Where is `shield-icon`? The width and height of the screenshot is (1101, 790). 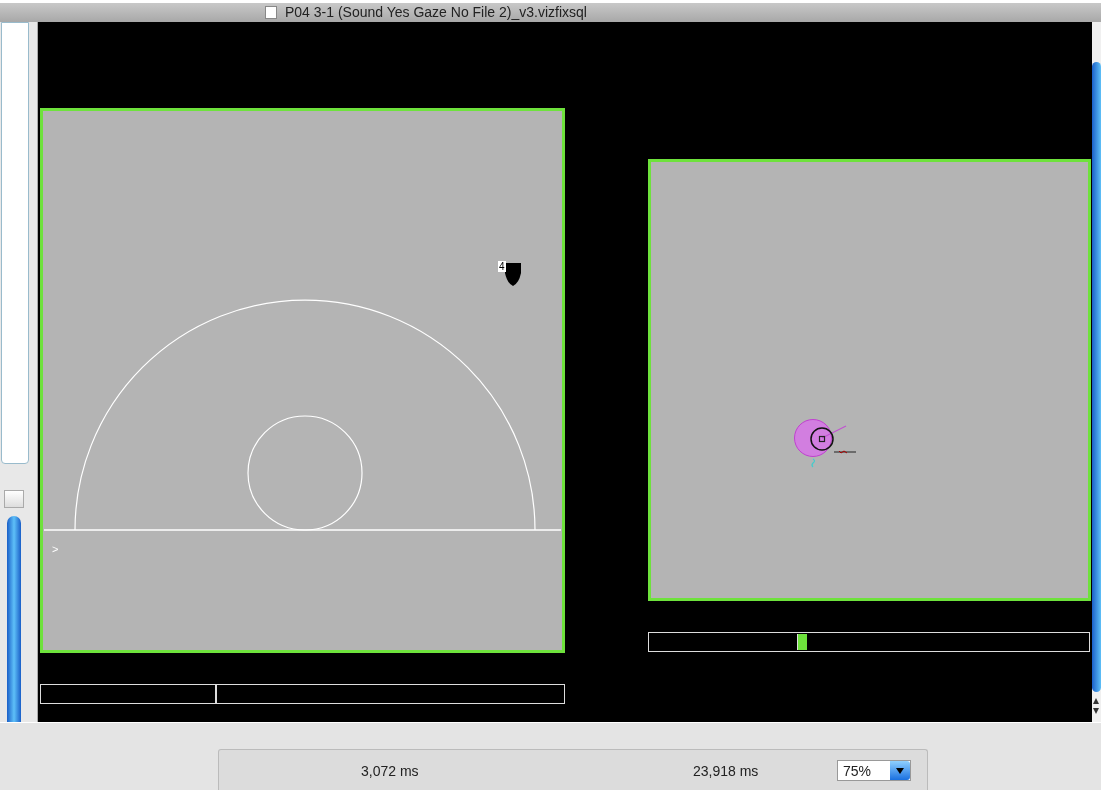 shield-icon is located at coordinates (513, 274).